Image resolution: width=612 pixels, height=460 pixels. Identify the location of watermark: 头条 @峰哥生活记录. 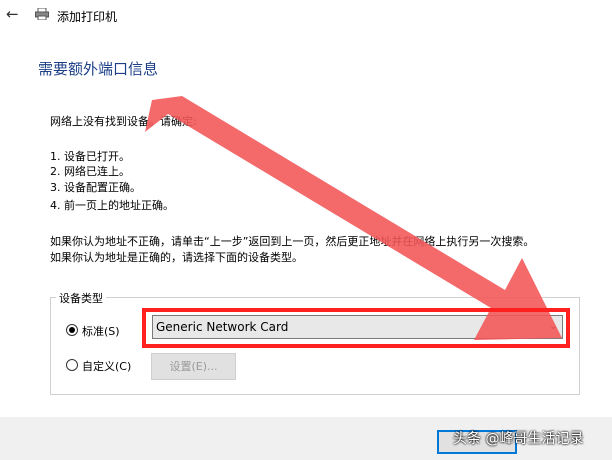
(518, 439).